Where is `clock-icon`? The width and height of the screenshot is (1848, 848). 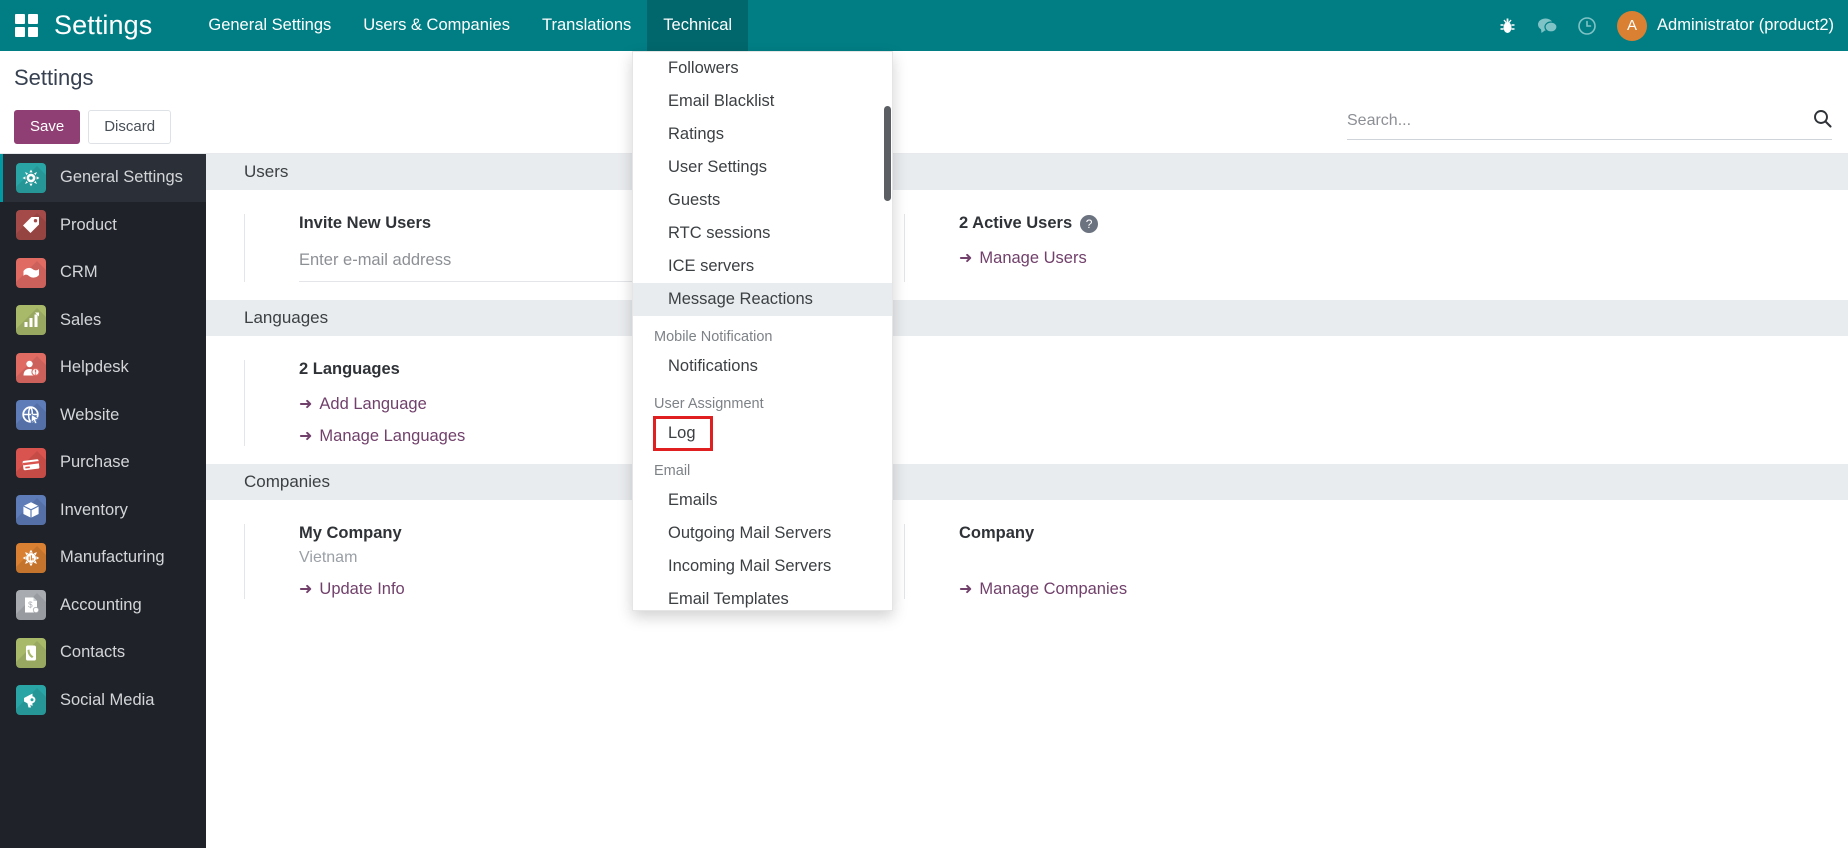
clock-icon is located at coordinates (1587, 25).